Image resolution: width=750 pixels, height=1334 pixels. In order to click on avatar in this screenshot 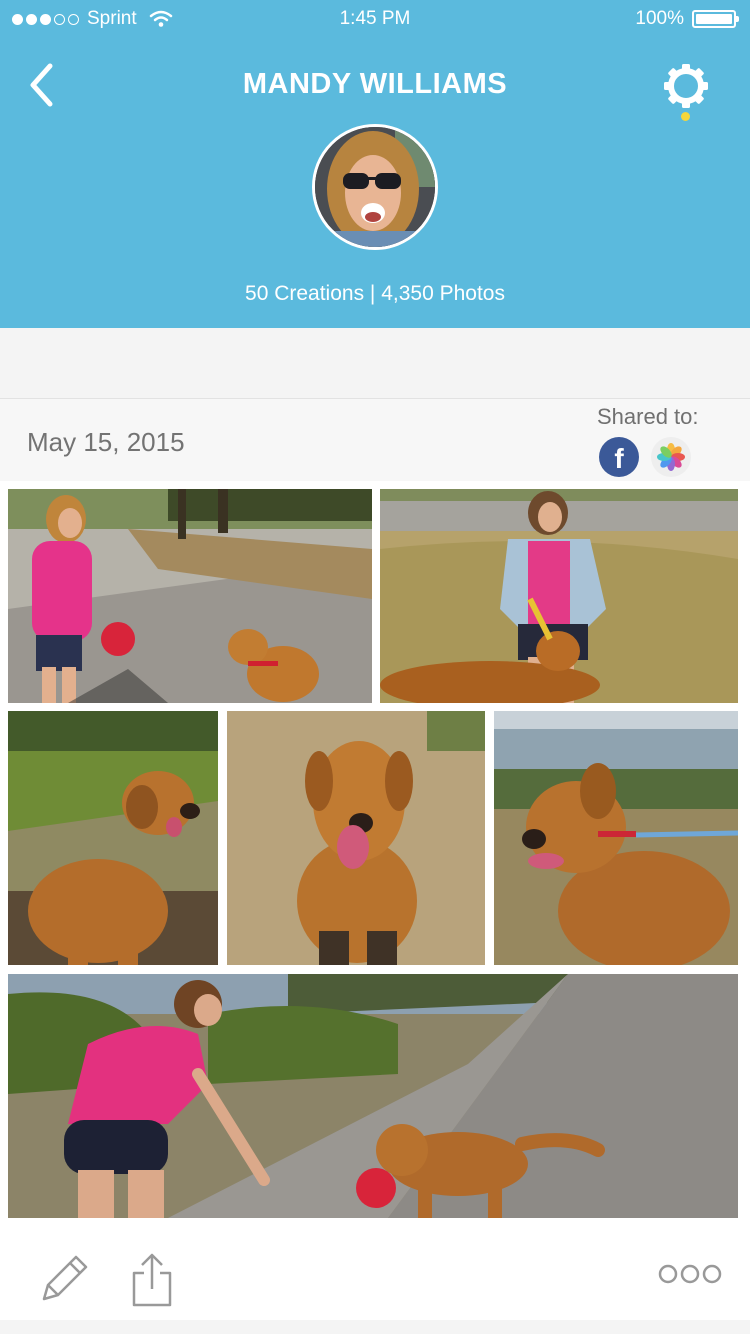, I will do `click(375, 187)`.